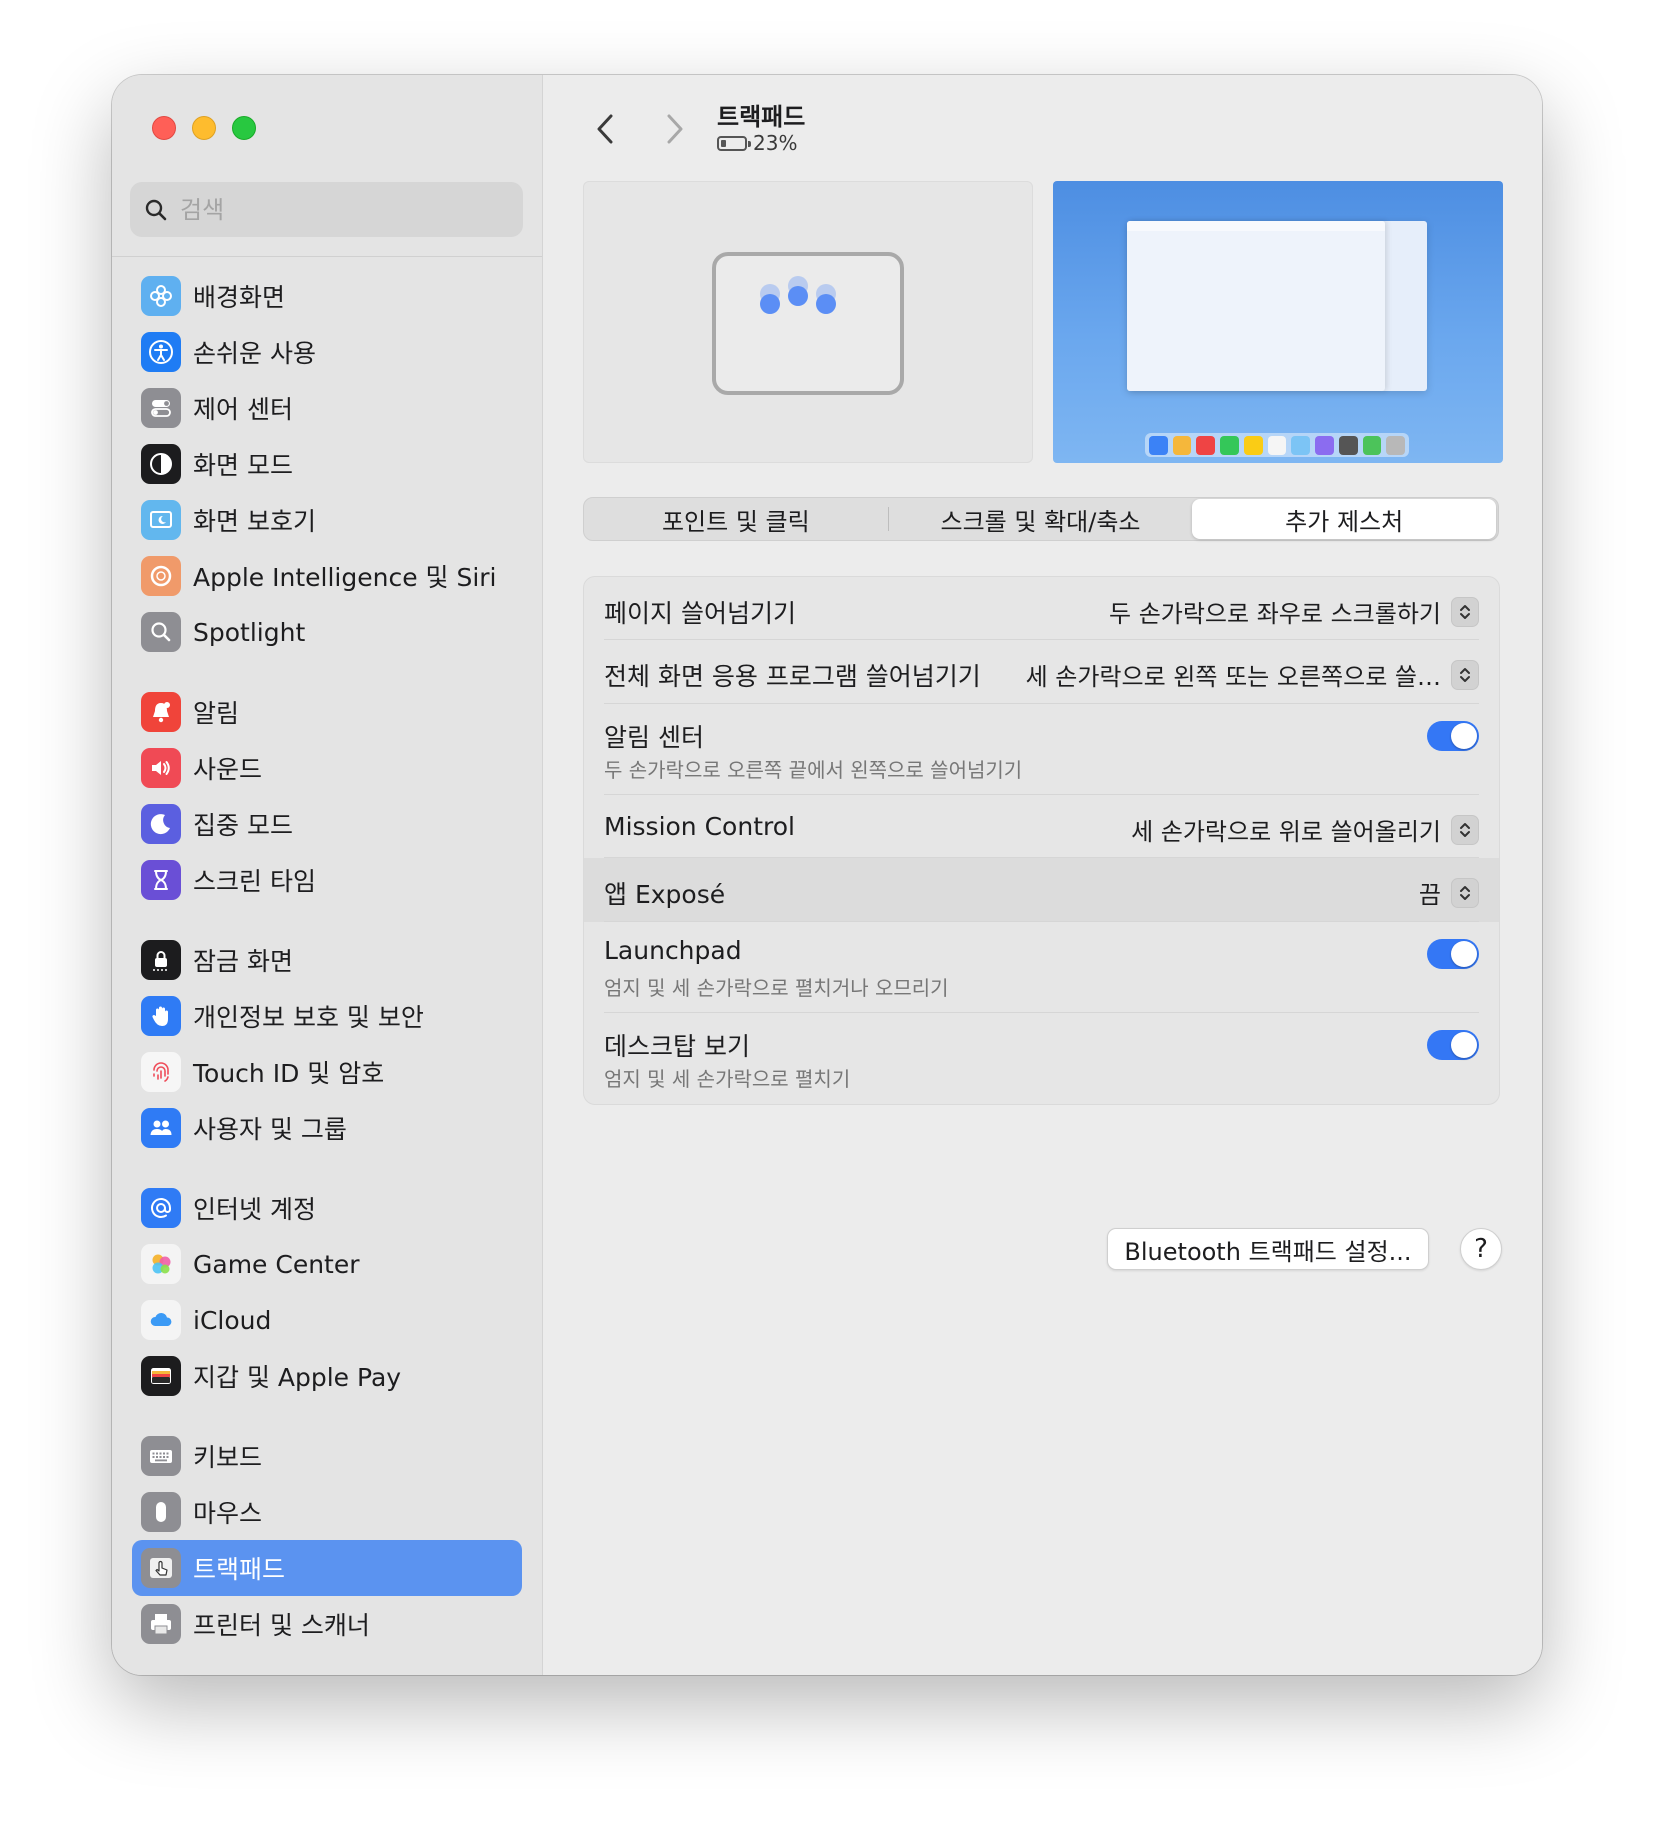 The height and width of the screenshot is (1824, 1654). What do you see at coordinates (327, 520) in the screenshot?
I see `sidebar-item: 화면 보호기` at bounding box center [327, 520].